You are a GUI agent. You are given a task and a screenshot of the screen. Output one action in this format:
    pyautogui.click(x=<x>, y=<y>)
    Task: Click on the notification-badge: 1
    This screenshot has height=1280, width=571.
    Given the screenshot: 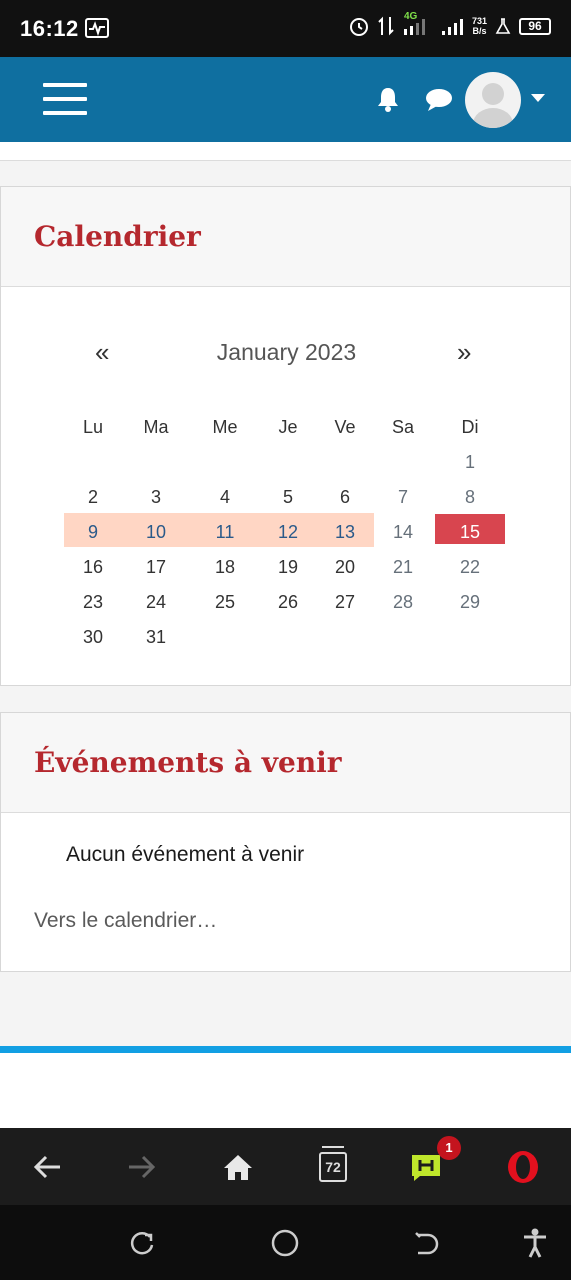 What is the action you would take?
    pyautogui.click(x=449, y=1148)
    